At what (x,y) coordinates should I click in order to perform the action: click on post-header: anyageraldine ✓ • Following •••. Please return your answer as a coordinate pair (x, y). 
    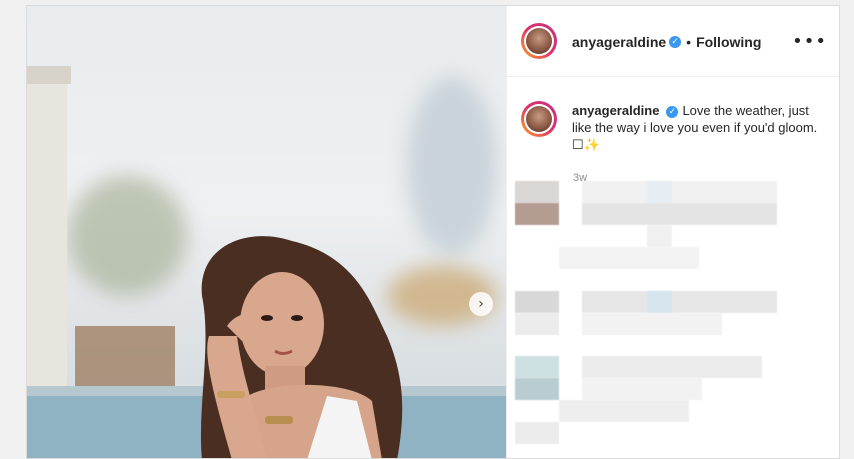
    Looking at the image, I should click on (673, 41).